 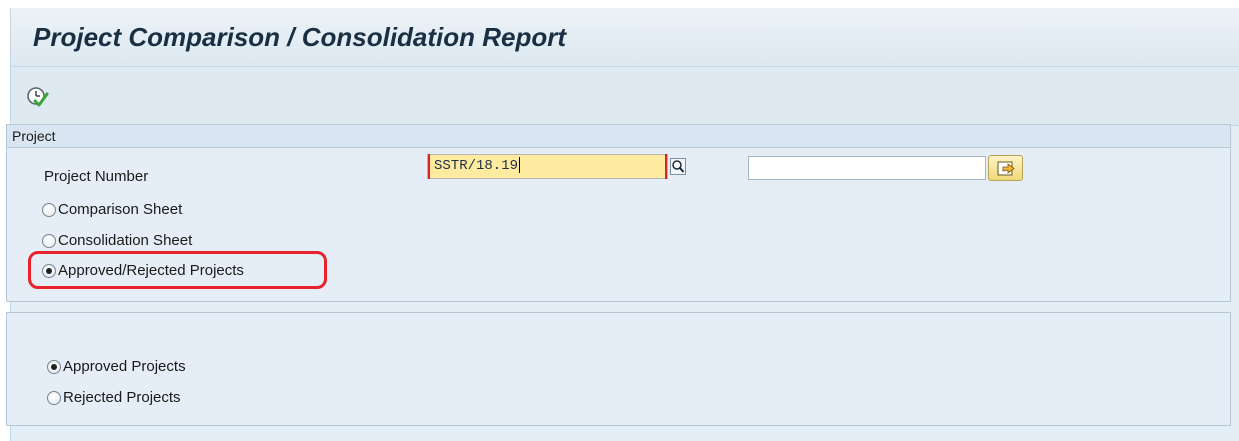 What do you see at coordinates (96, 176) in the screenshot?
I see `project-number-label: Project Number` at bounding box center [96, 176].